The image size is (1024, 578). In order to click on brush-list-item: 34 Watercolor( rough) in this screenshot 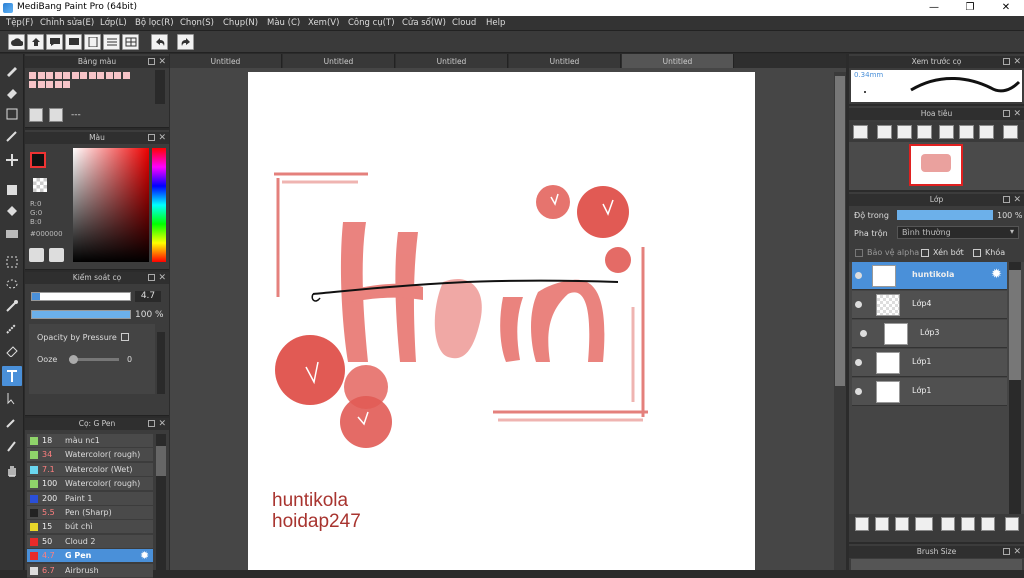, I will do `click(90, 455)`.